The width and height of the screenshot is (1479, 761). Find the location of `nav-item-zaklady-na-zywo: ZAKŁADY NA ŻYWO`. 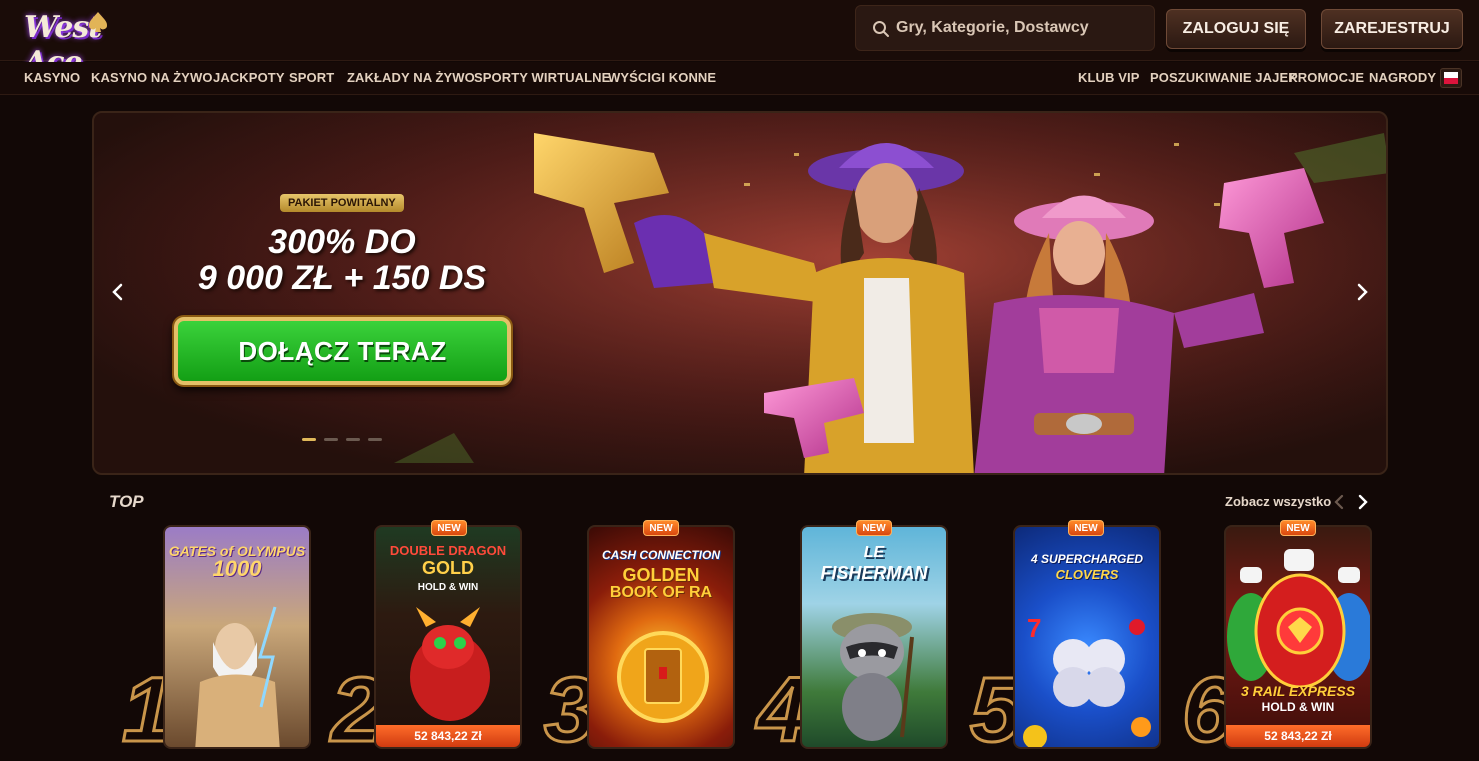

nav-item-zaklady-na-zywo: ZAKŁADY NA ŻYWO is located at coordinates (411, 77).